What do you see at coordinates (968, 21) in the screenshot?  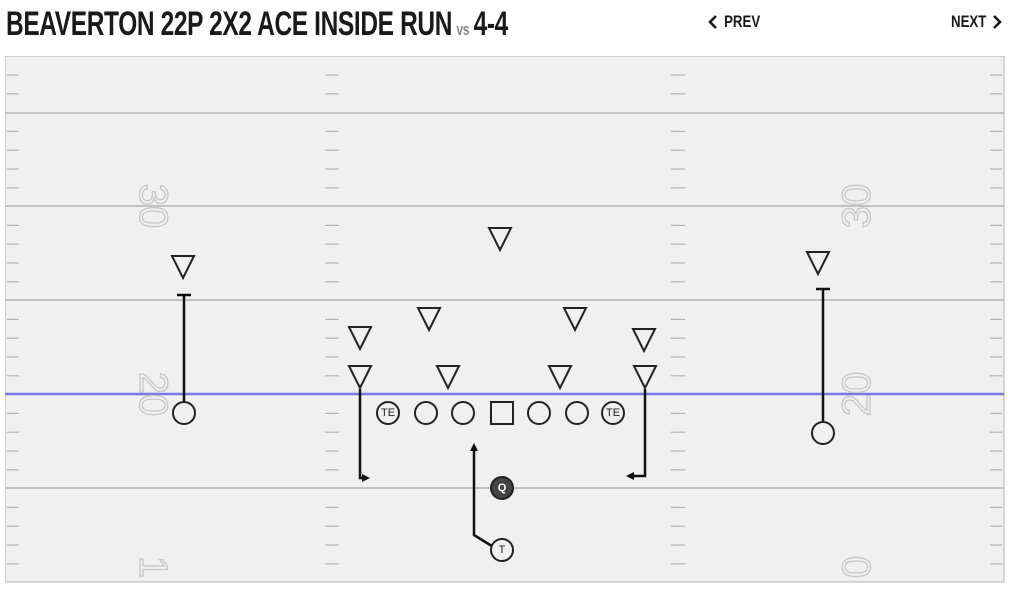 I see `next-label: NEXT` at bounding box center [968, 21].